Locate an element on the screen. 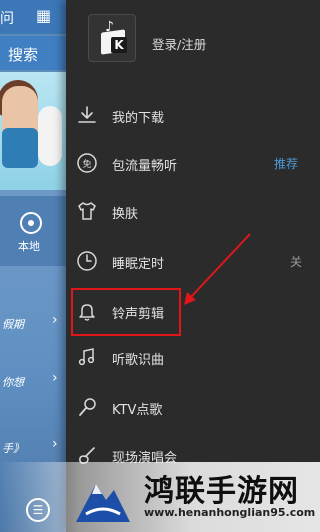 The image size is (320, 532). background-list-row: 你想 › is located at coordinates (33, 381).